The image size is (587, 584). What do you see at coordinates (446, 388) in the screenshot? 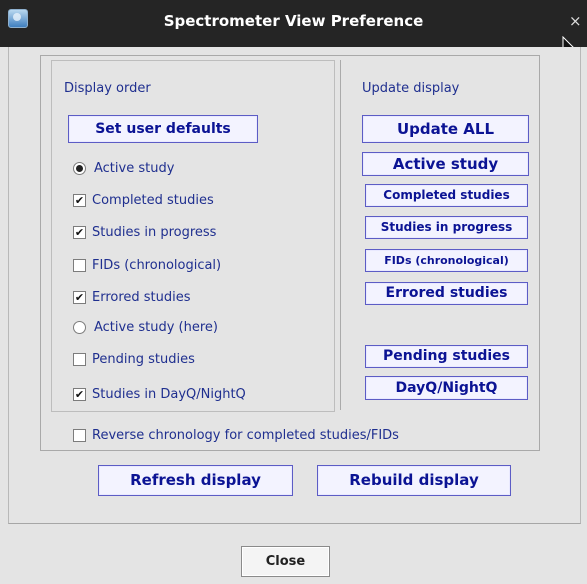
I see `update-dayq-nightq-button: DayQ/NightQ` at bounding box center [446, 388].